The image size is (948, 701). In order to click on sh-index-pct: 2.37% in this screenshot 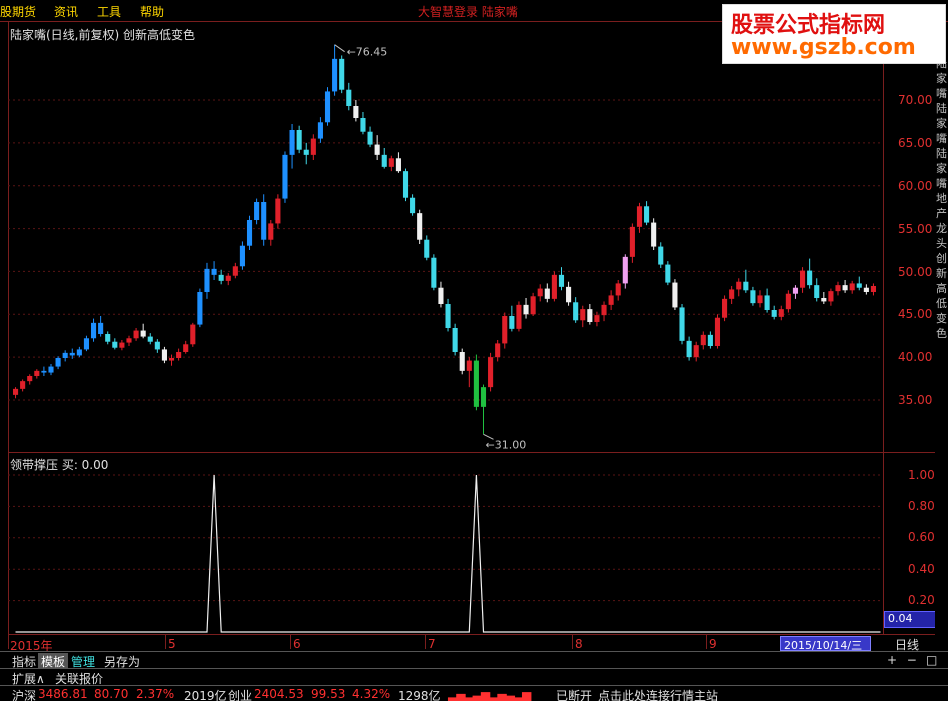, I will do `click(155, 694)`.